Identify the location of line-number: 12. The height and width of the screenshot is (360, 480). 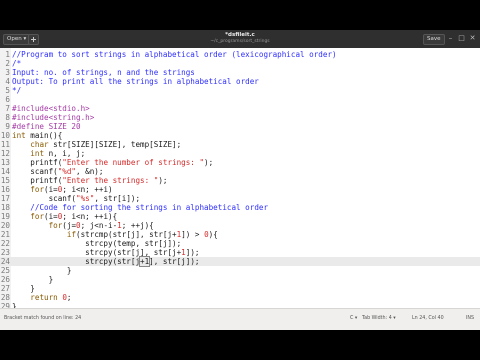
(5, 153).